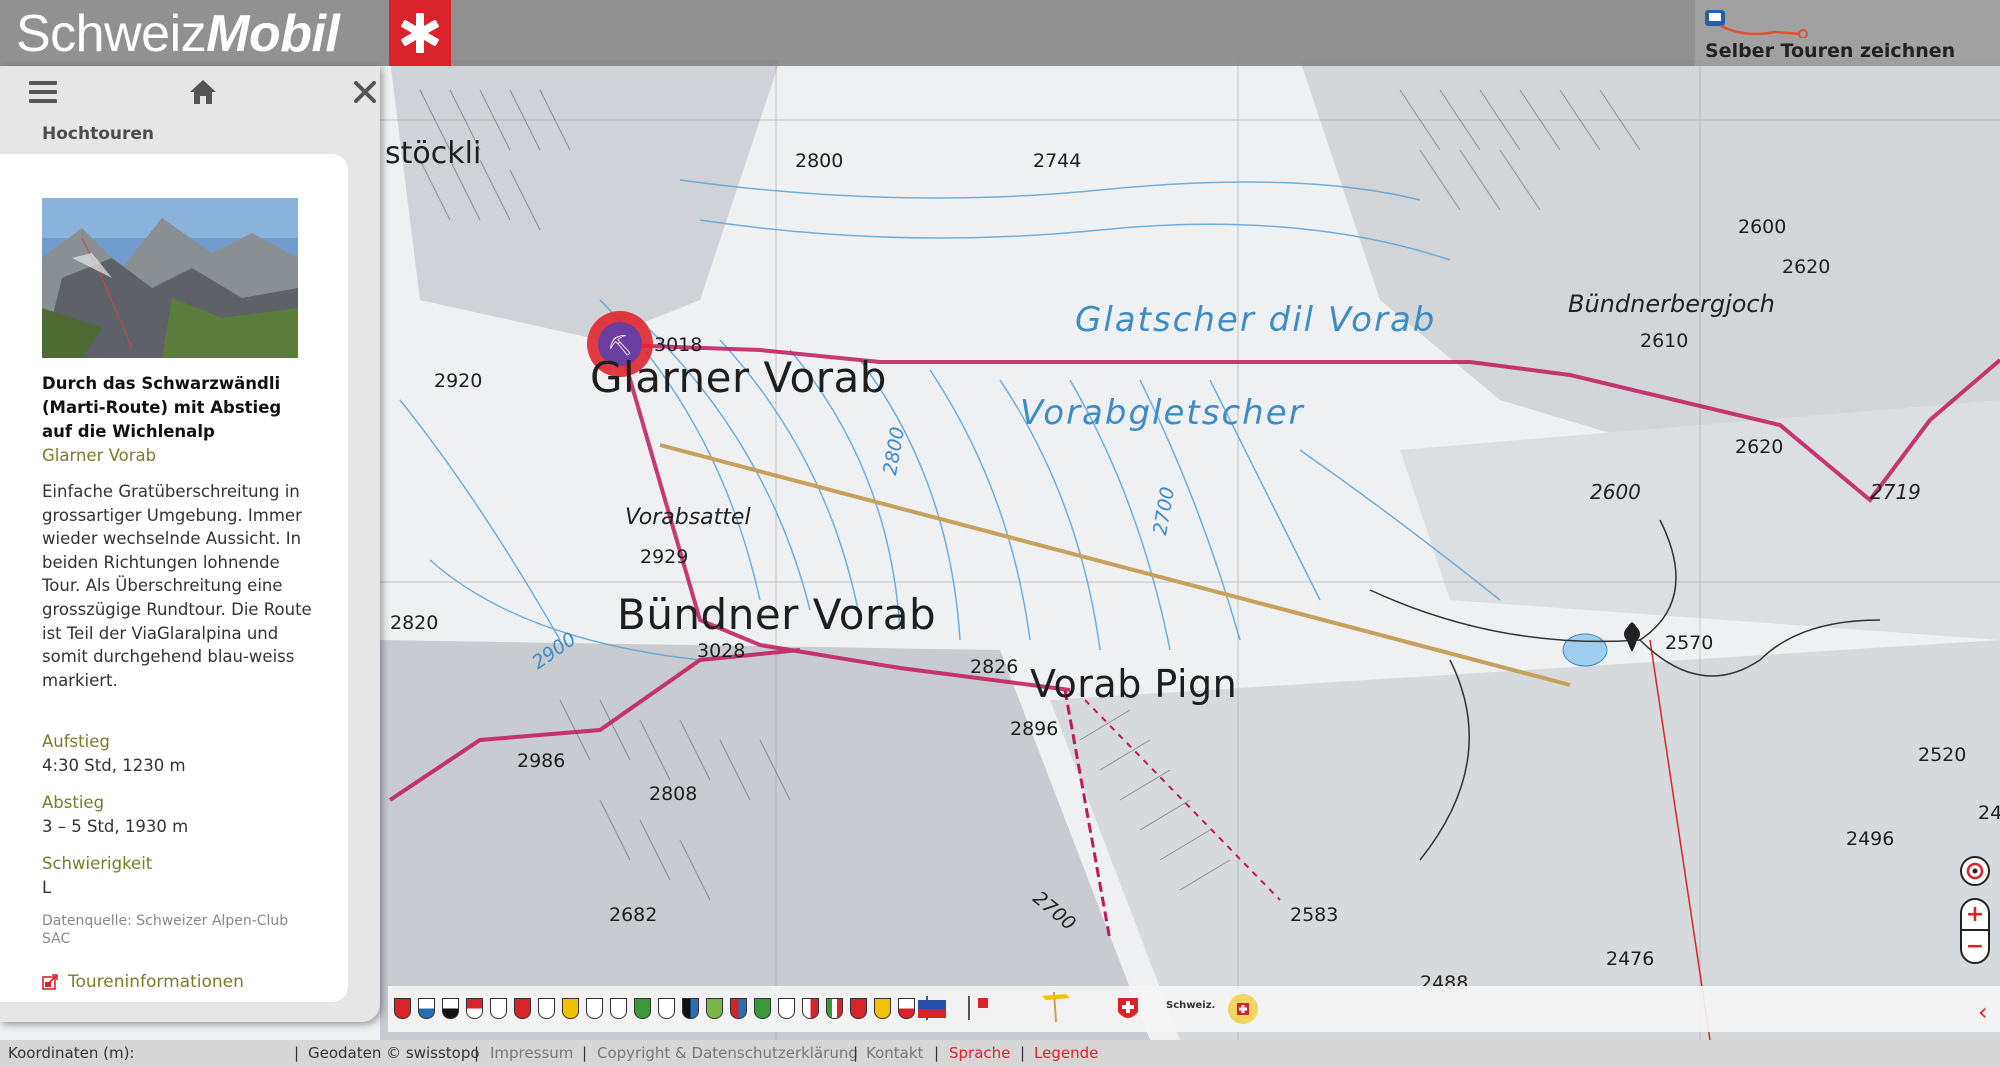  What do you see at coordinates (1847, 33) in the screenshot?
I see `draw-tours-button: Selber Touren zeichnen` at bounding box center [1847, 33].